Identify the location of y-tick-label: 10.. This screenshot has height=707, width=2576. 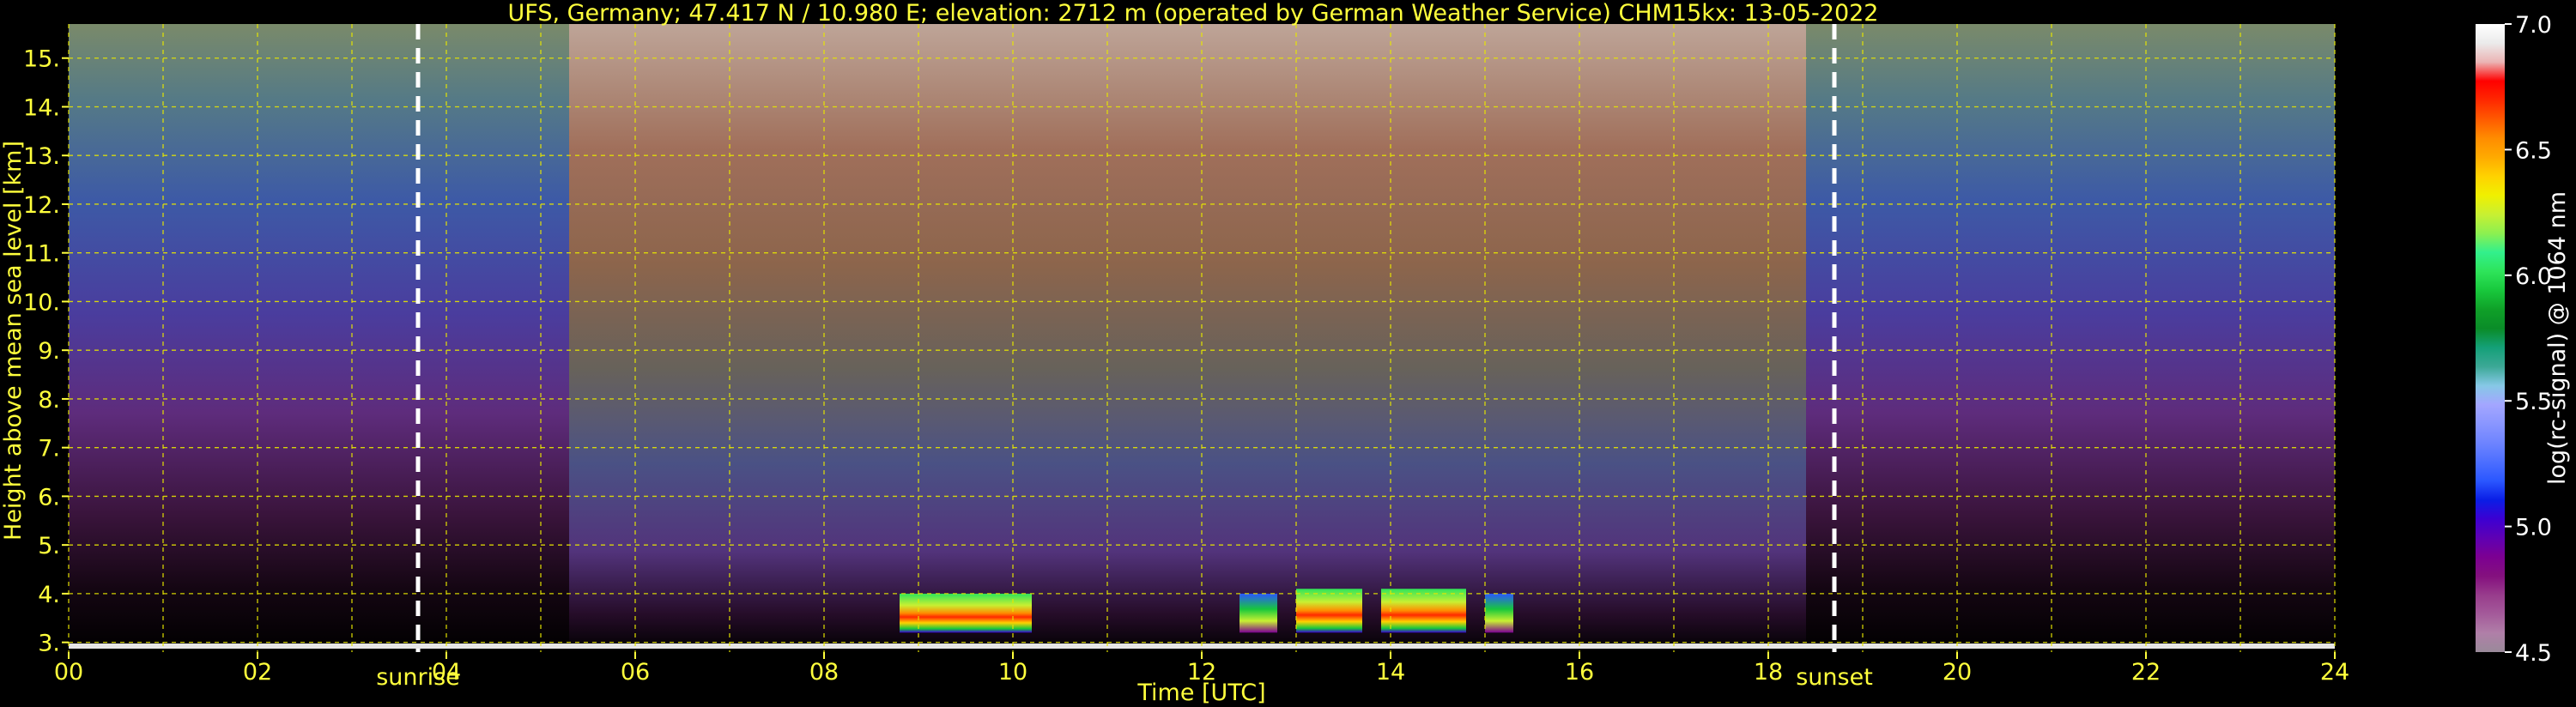
(41, 303).